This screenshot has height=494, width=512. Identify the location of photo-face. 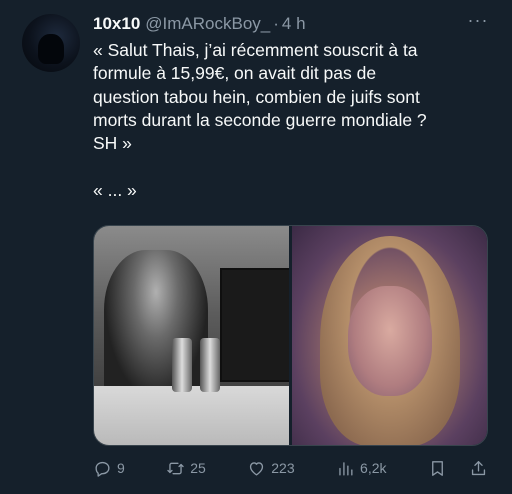
(390, 341).